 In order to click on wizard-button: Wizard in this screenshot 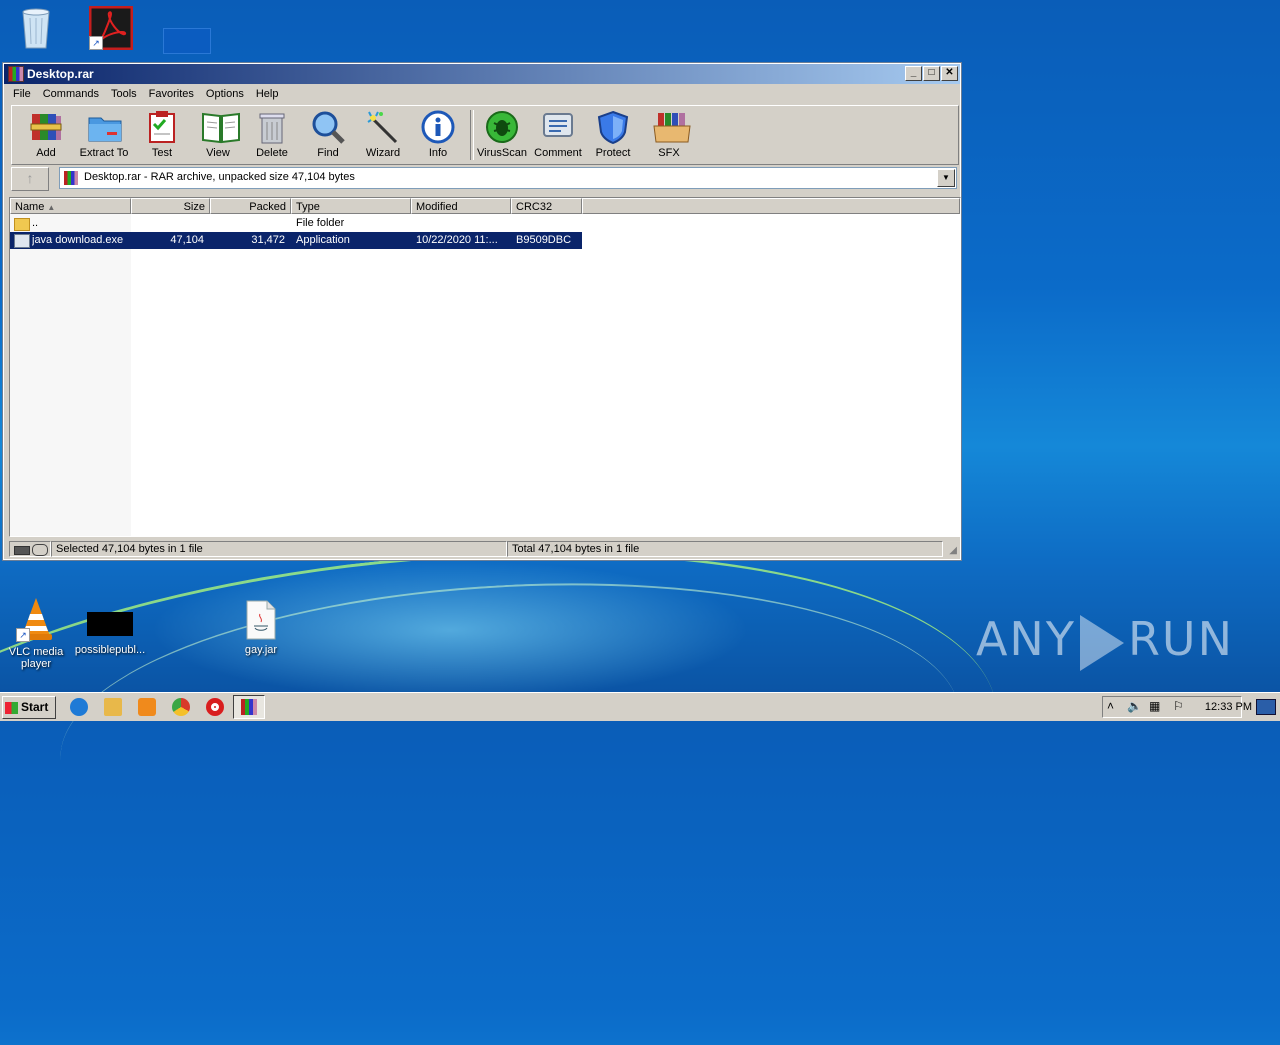, I will do `click(383, 134)`.